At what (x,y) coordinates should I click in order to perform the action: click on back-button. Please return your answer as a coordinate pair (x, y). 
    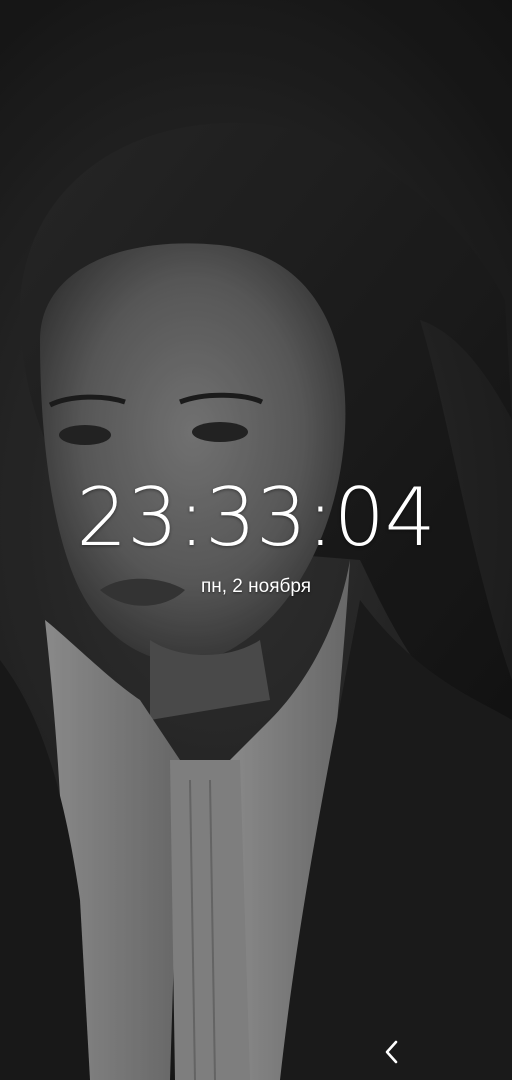
    Looking at the image, I should click on (392, 1052).